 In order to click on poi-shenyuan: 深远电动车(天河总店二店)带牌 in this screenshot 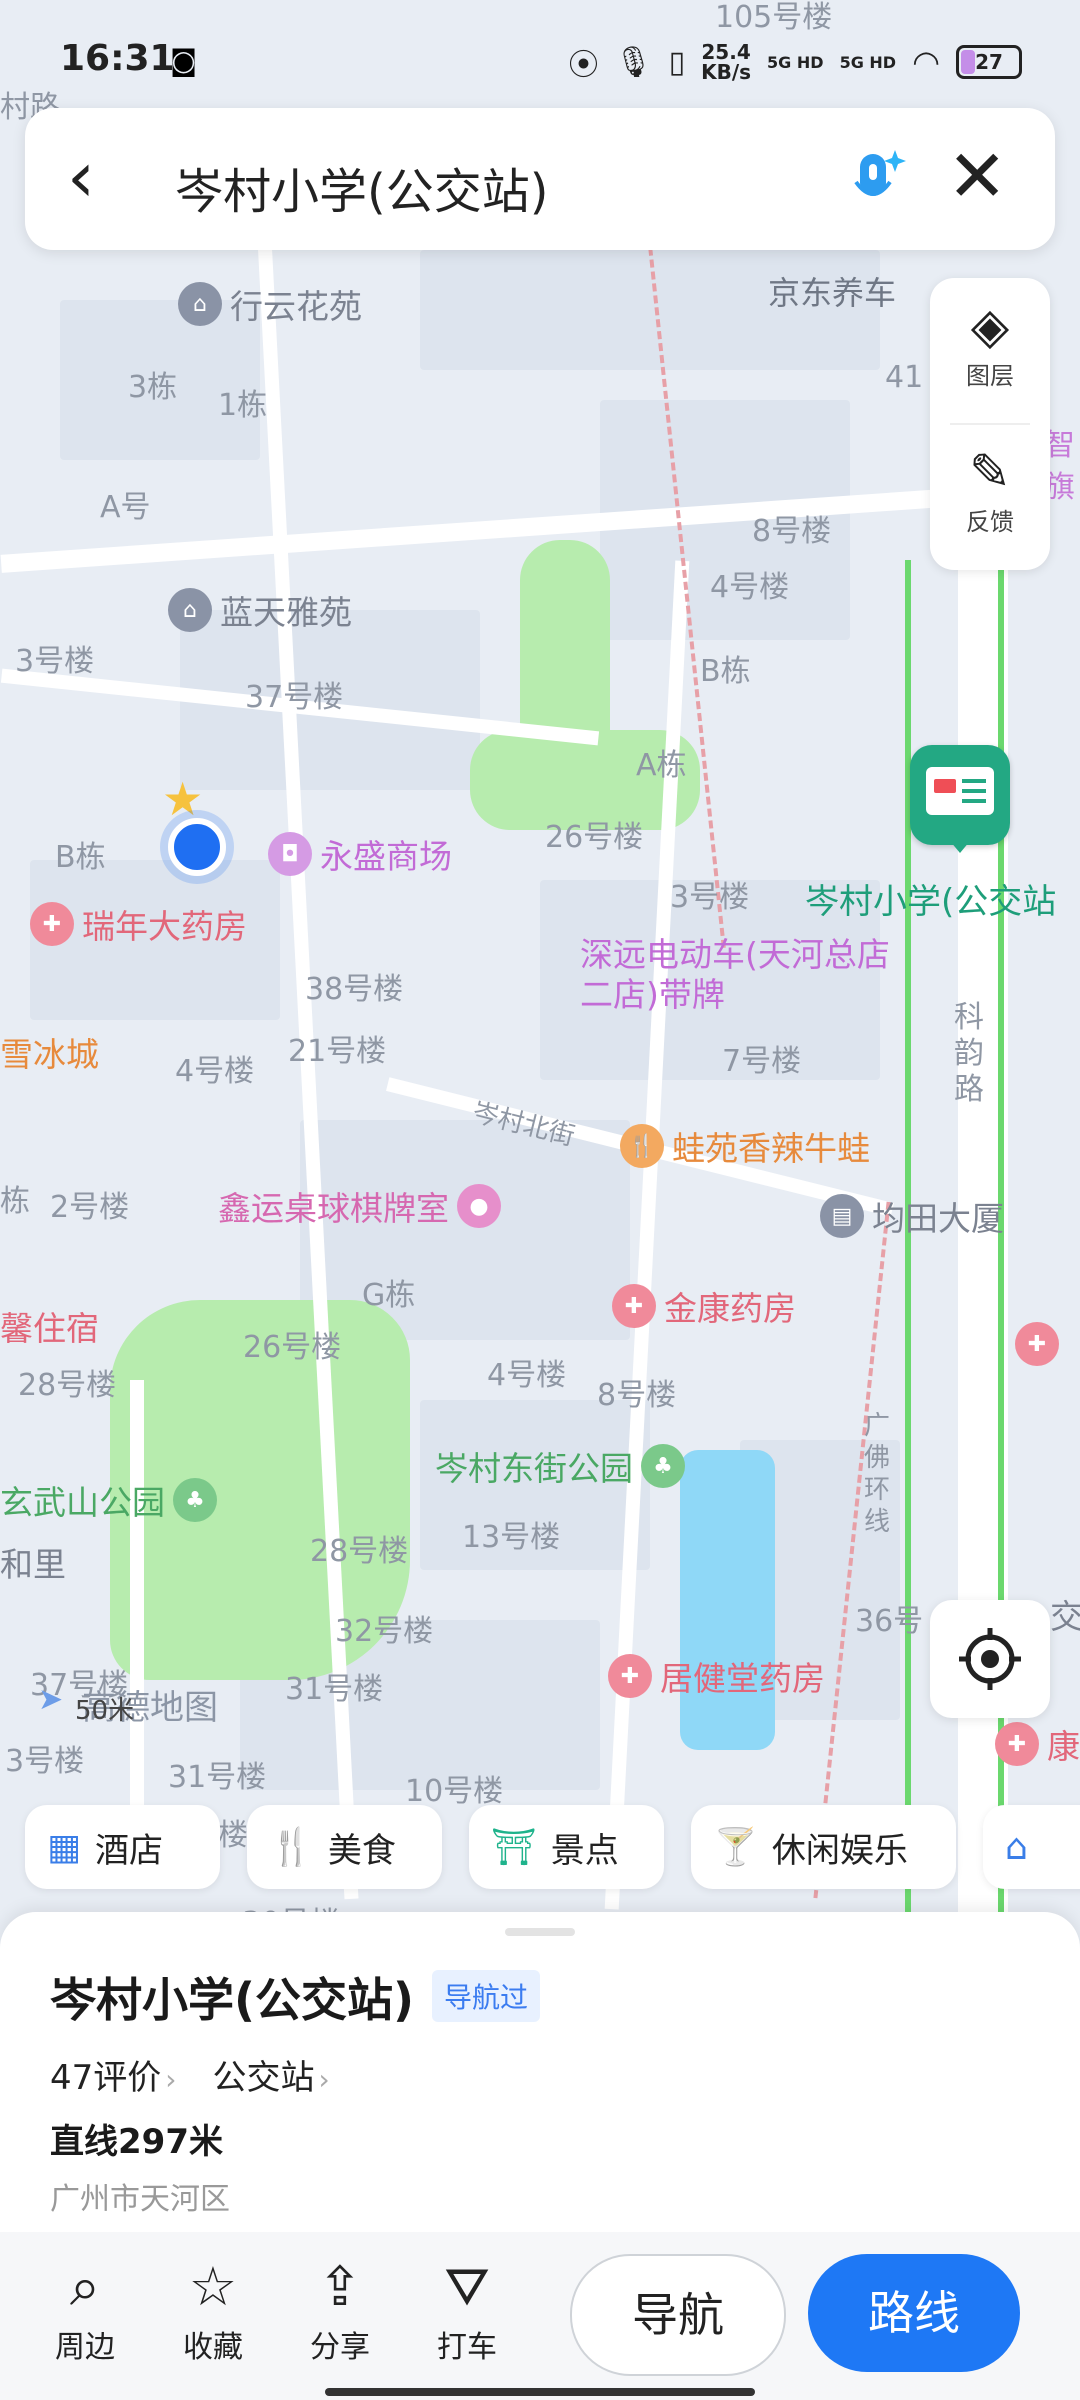, I will do `click(735, 975)`.